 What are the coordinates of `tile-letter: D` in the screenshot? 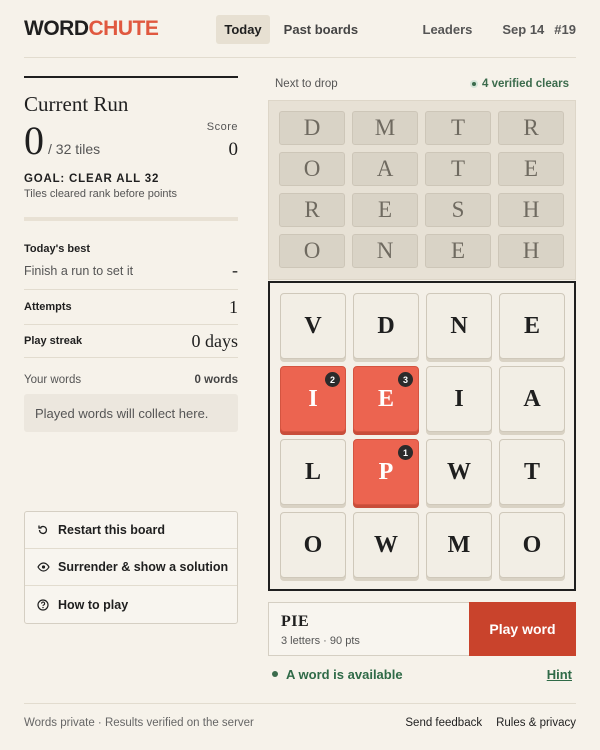 It's located at (386, 325).